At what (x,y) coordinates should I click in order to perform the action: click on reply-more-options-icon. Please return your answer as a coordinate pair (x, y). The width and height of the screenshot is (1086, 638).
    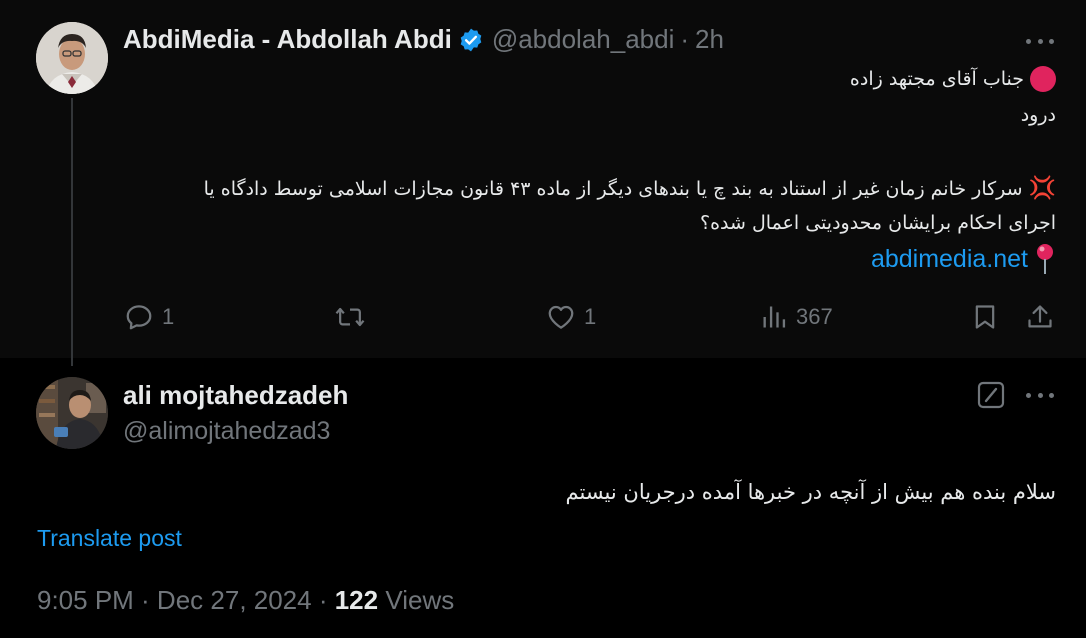
    Looking at the image, I should click on (1040, 395).